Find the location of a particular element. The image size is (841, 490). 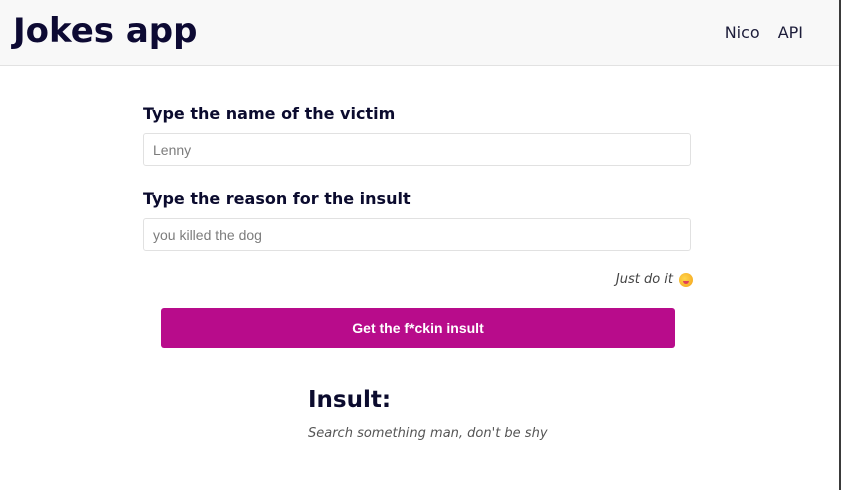

victim-name-input is located at coordinates (417, 149).